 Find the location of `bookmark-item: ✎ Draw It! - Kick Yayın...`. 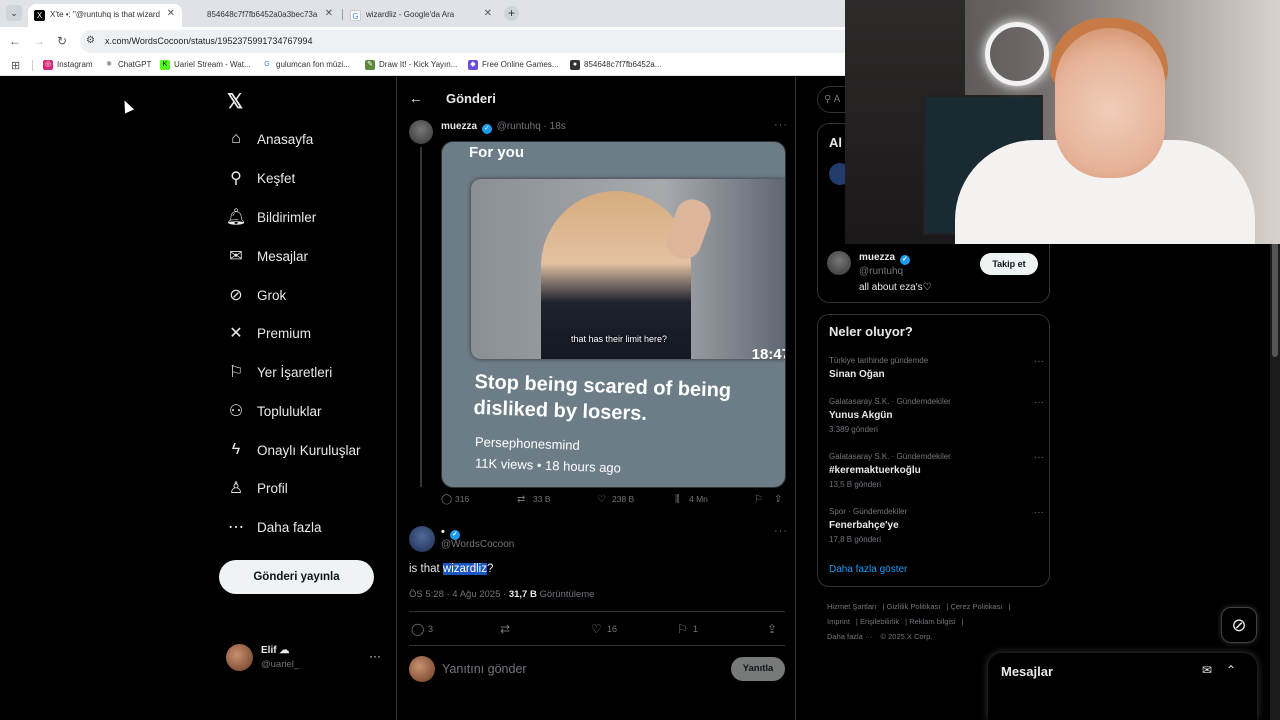

bookmark-item: ✎ Draw It! - Kick Yayın... is located at coordinates (411, 65).